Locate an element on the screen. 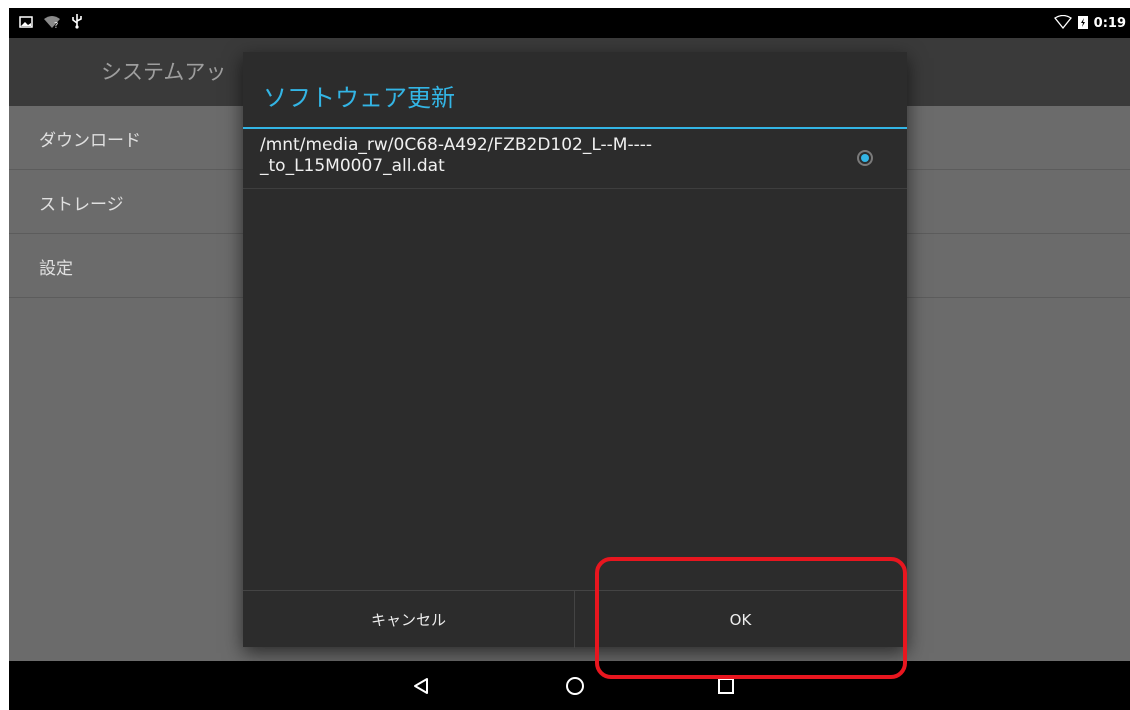  back-icon is located at coordinates (421, 686).